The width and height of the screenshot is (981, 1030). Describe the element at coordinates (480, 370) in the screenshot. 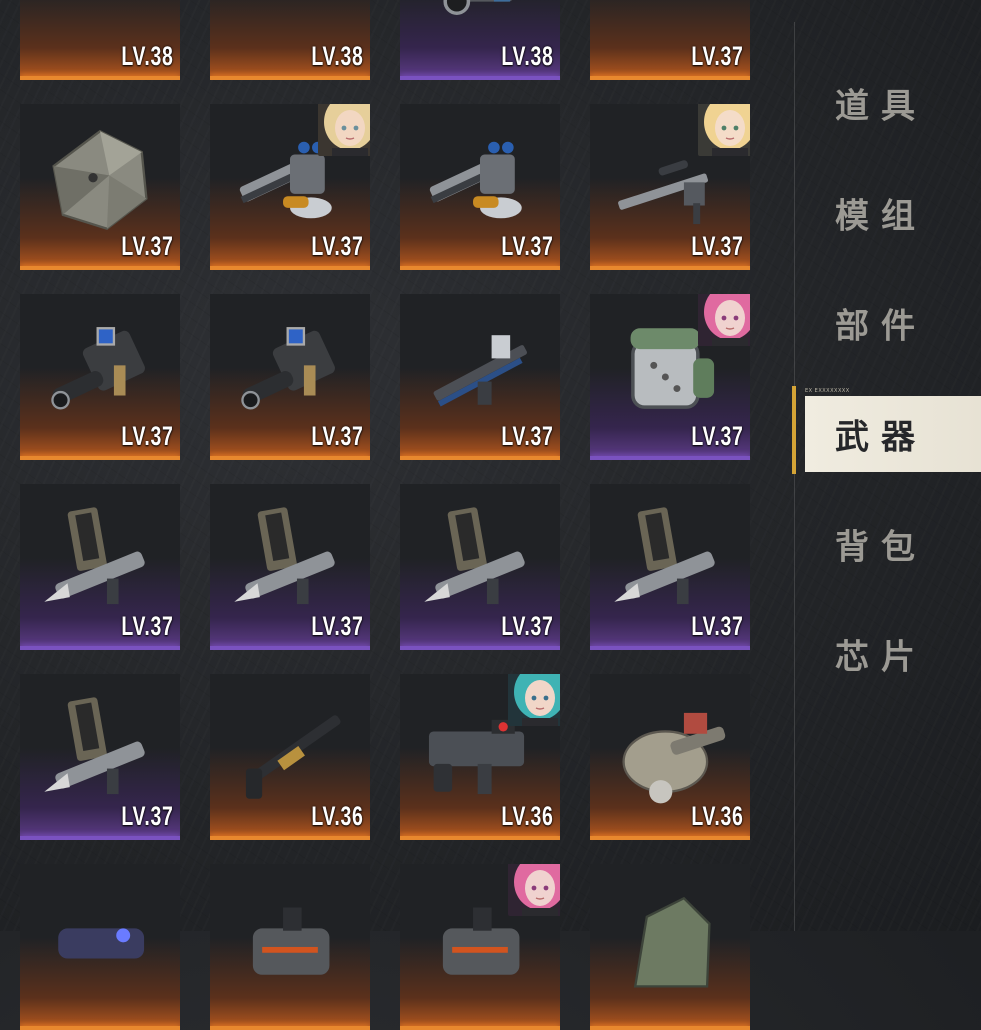

I see `rail-rifle-icon` at that location.